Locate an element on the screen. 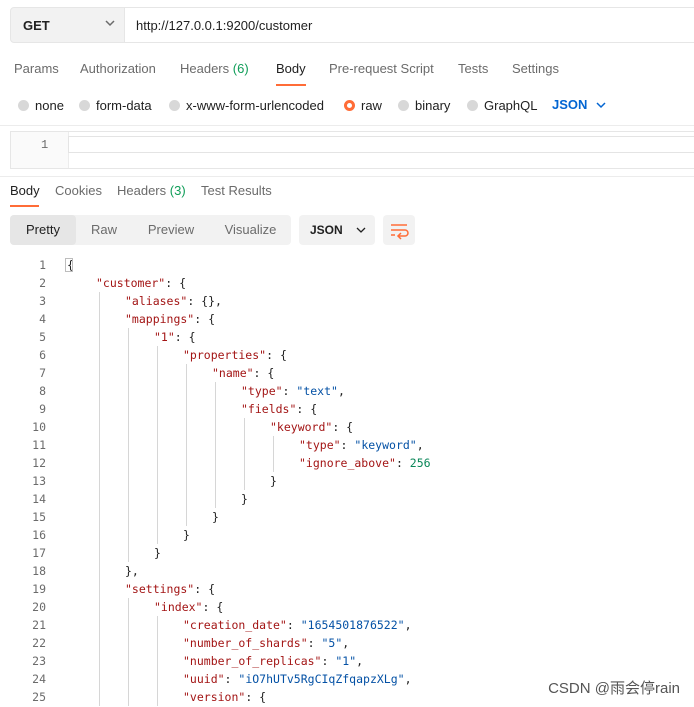 The width and height of the screenshot is (694, 707). url-input: http://127.0.0.1:9200/customer is located at coordinates (409, 25).